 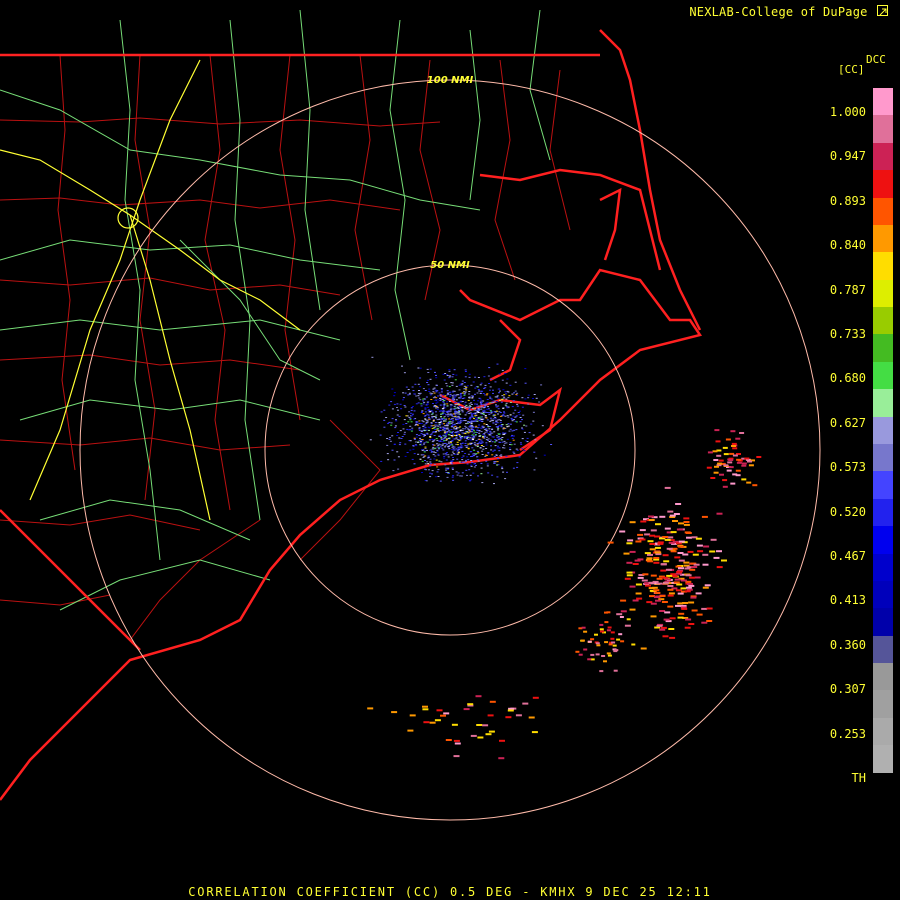 What do you see at coordinates (882, 10) in the screenshot?
I see `external-link-icon` at bounding box center [882, 10].